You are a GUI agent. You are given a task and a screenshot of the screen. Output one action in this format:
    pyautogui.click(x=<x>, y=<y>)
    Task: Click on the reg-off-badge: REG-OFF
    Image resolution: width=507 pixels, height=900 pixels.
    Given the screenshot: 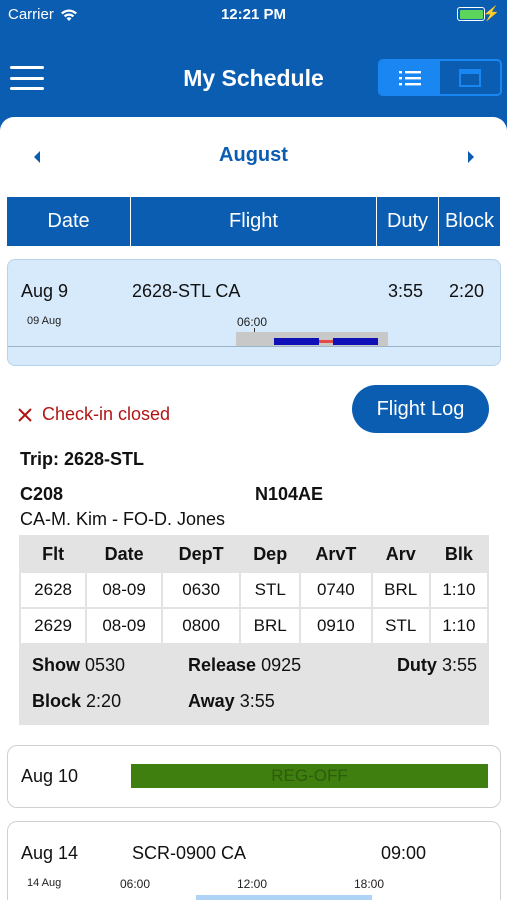 What is the action you would take?
    pyautogui.click(x=309, y=776)
    